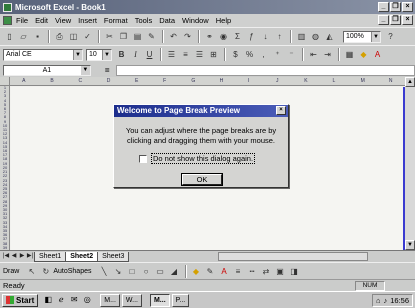 The width and height of the screenshot is (415, 308). What do you see at coordinates (109, 36) in the screenshot?
I see `cut-icon: ✂` at bounding box center [109, 36].